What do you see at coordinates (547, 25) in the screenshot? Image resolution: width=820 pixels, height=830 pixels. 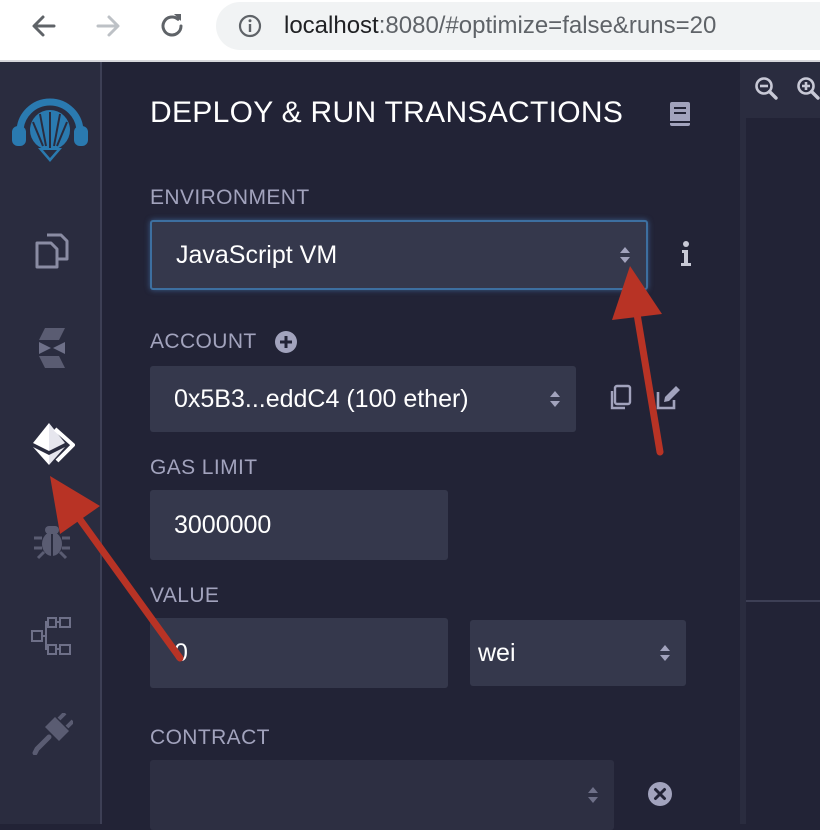 I see `url-path: :8080/#optimize=false&runs=20` at bounding box center [547, 25].